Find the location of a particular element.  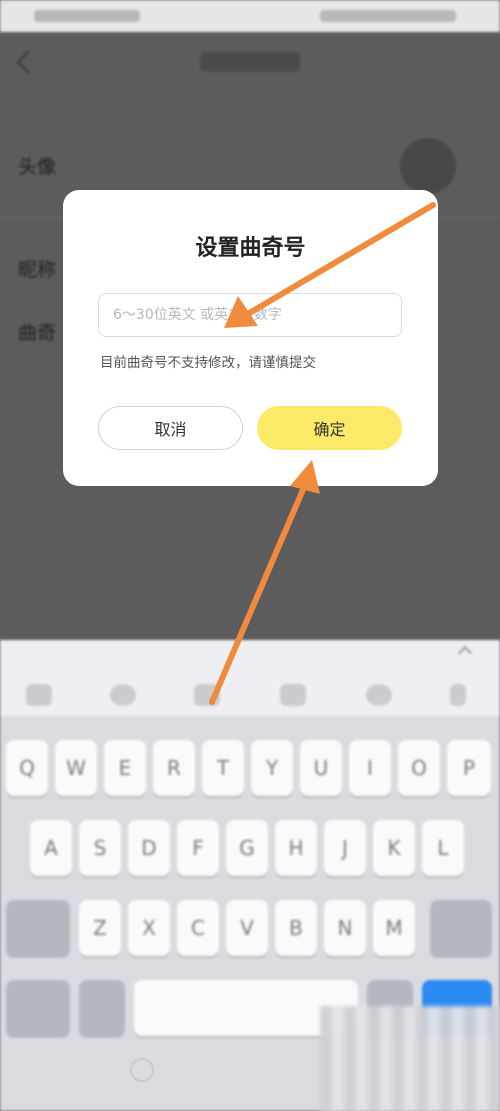

keyboard-collapse-icon is located at coordinates (465, 653).